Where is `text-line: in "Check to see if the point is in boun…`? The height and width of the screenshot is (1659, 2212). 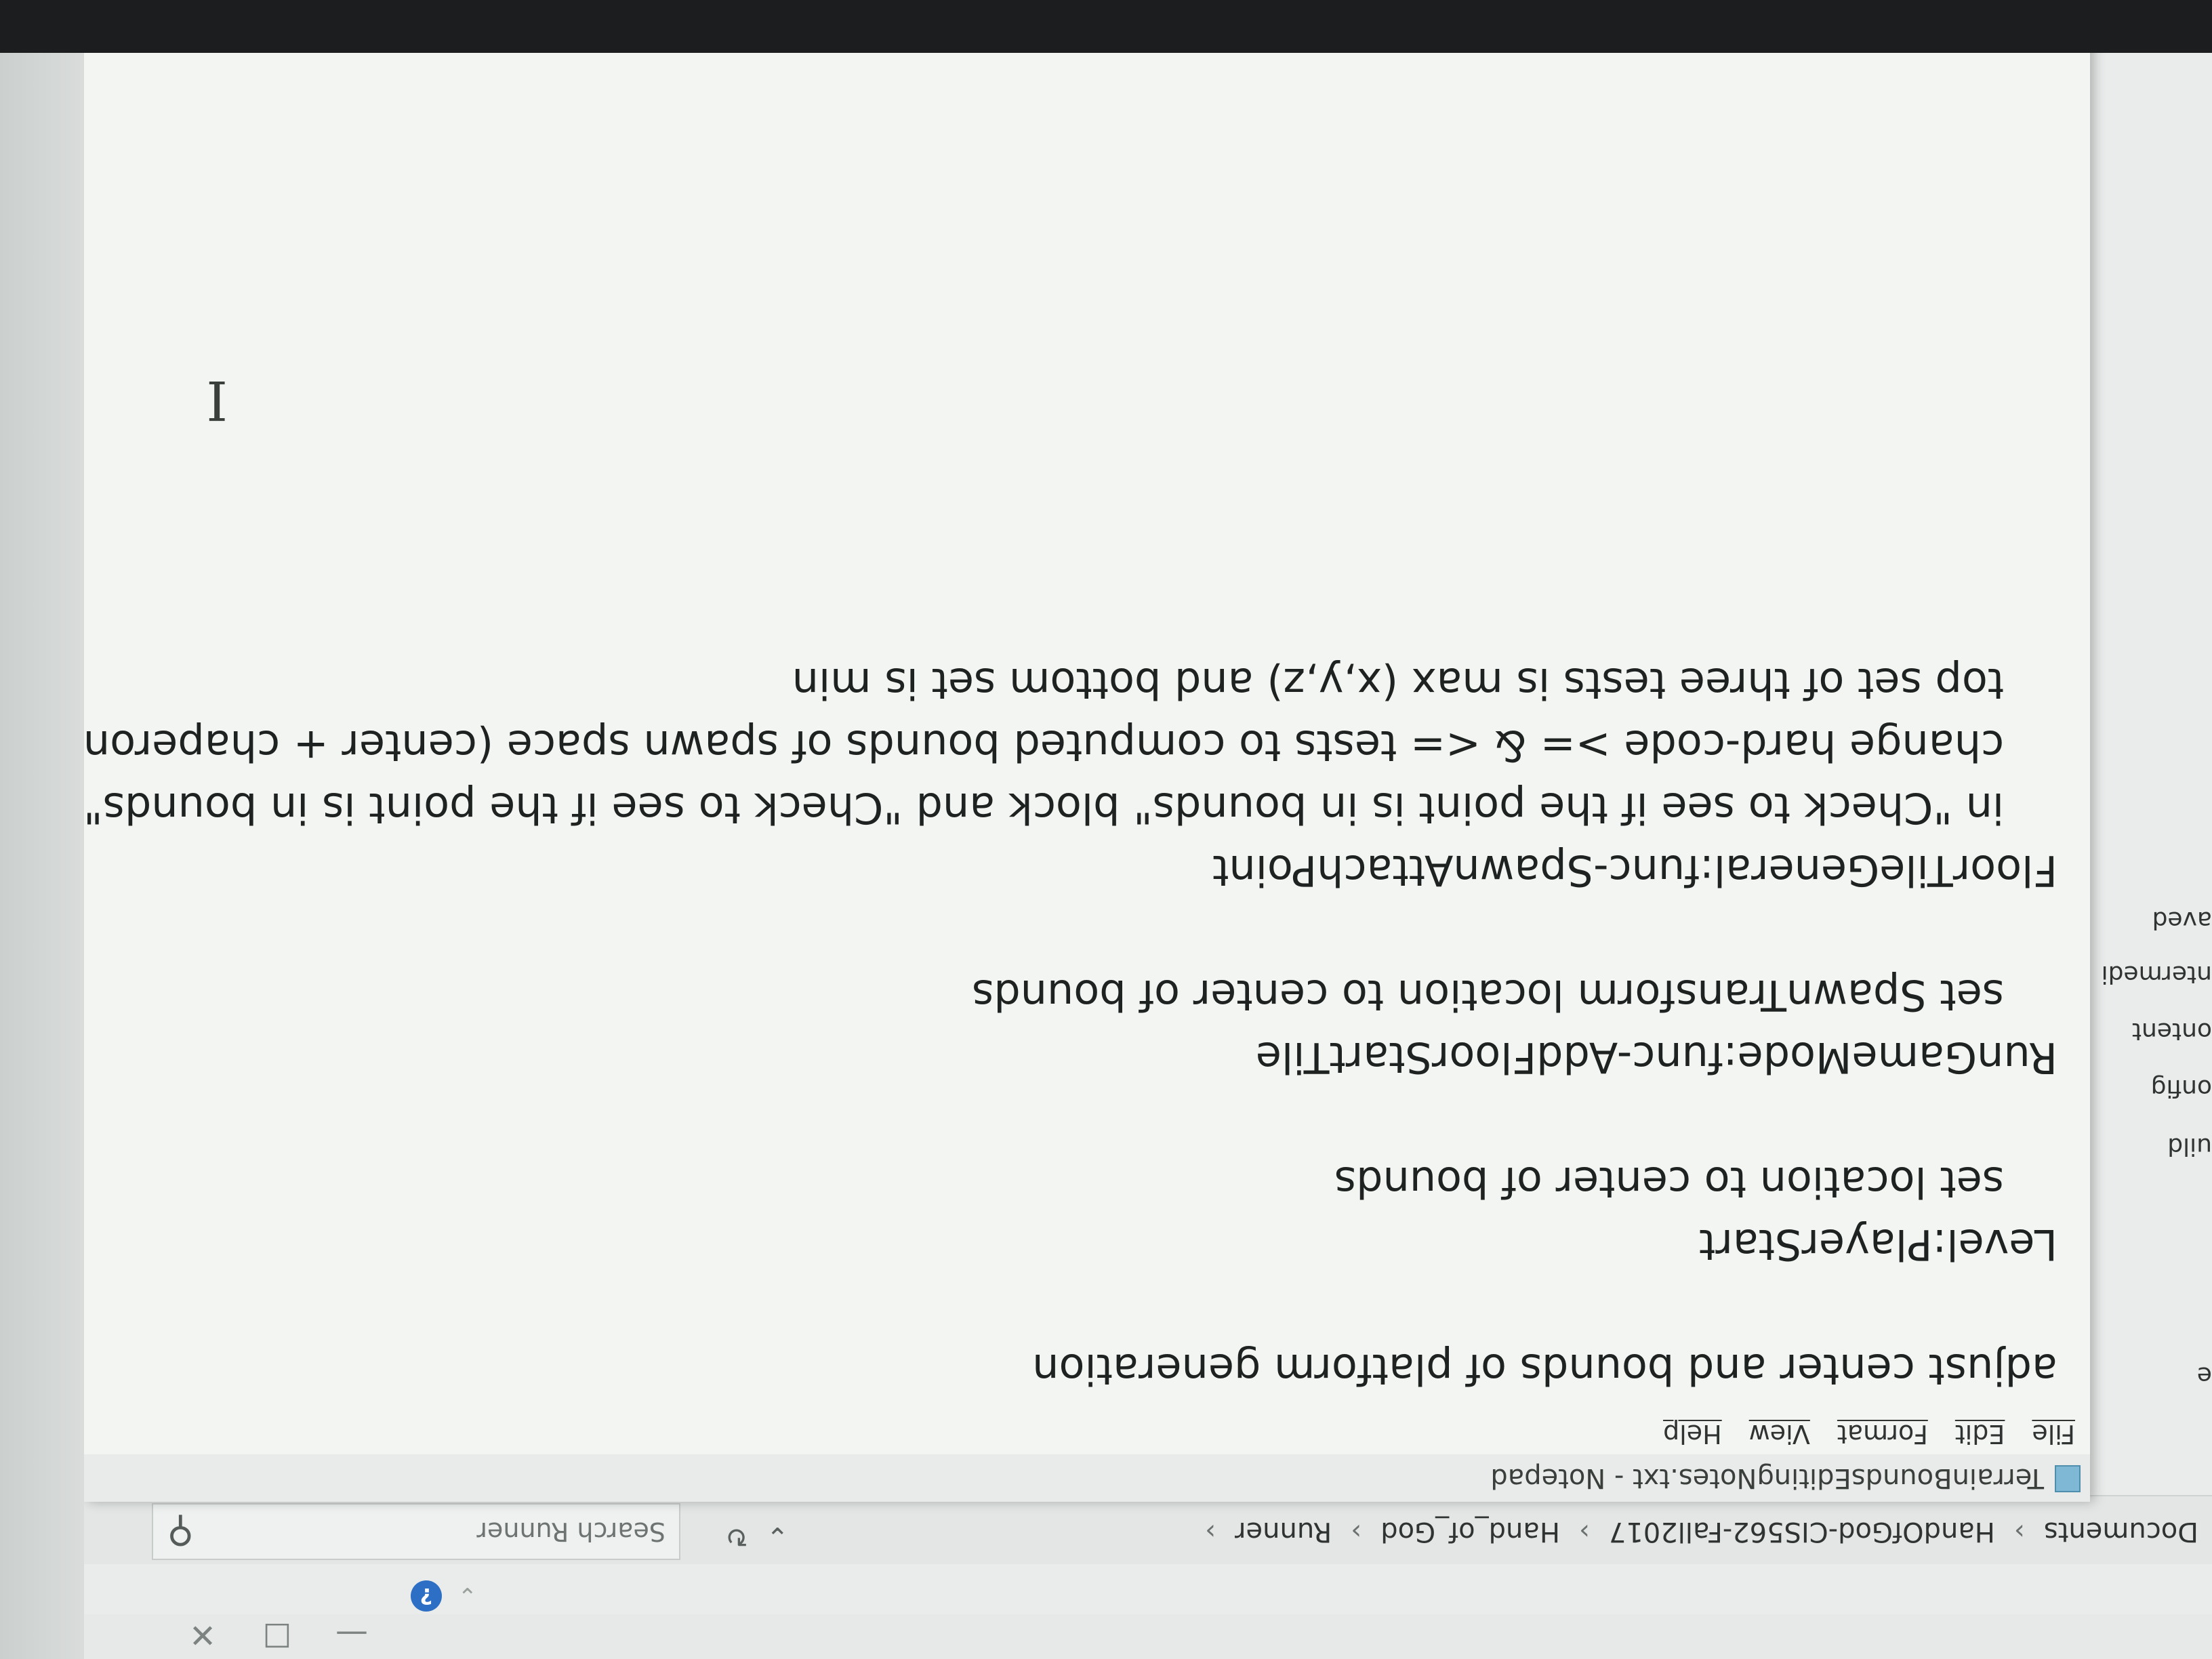
text-line: in "Check to see if the point is in boun… is located at coordinates (1028, 808).